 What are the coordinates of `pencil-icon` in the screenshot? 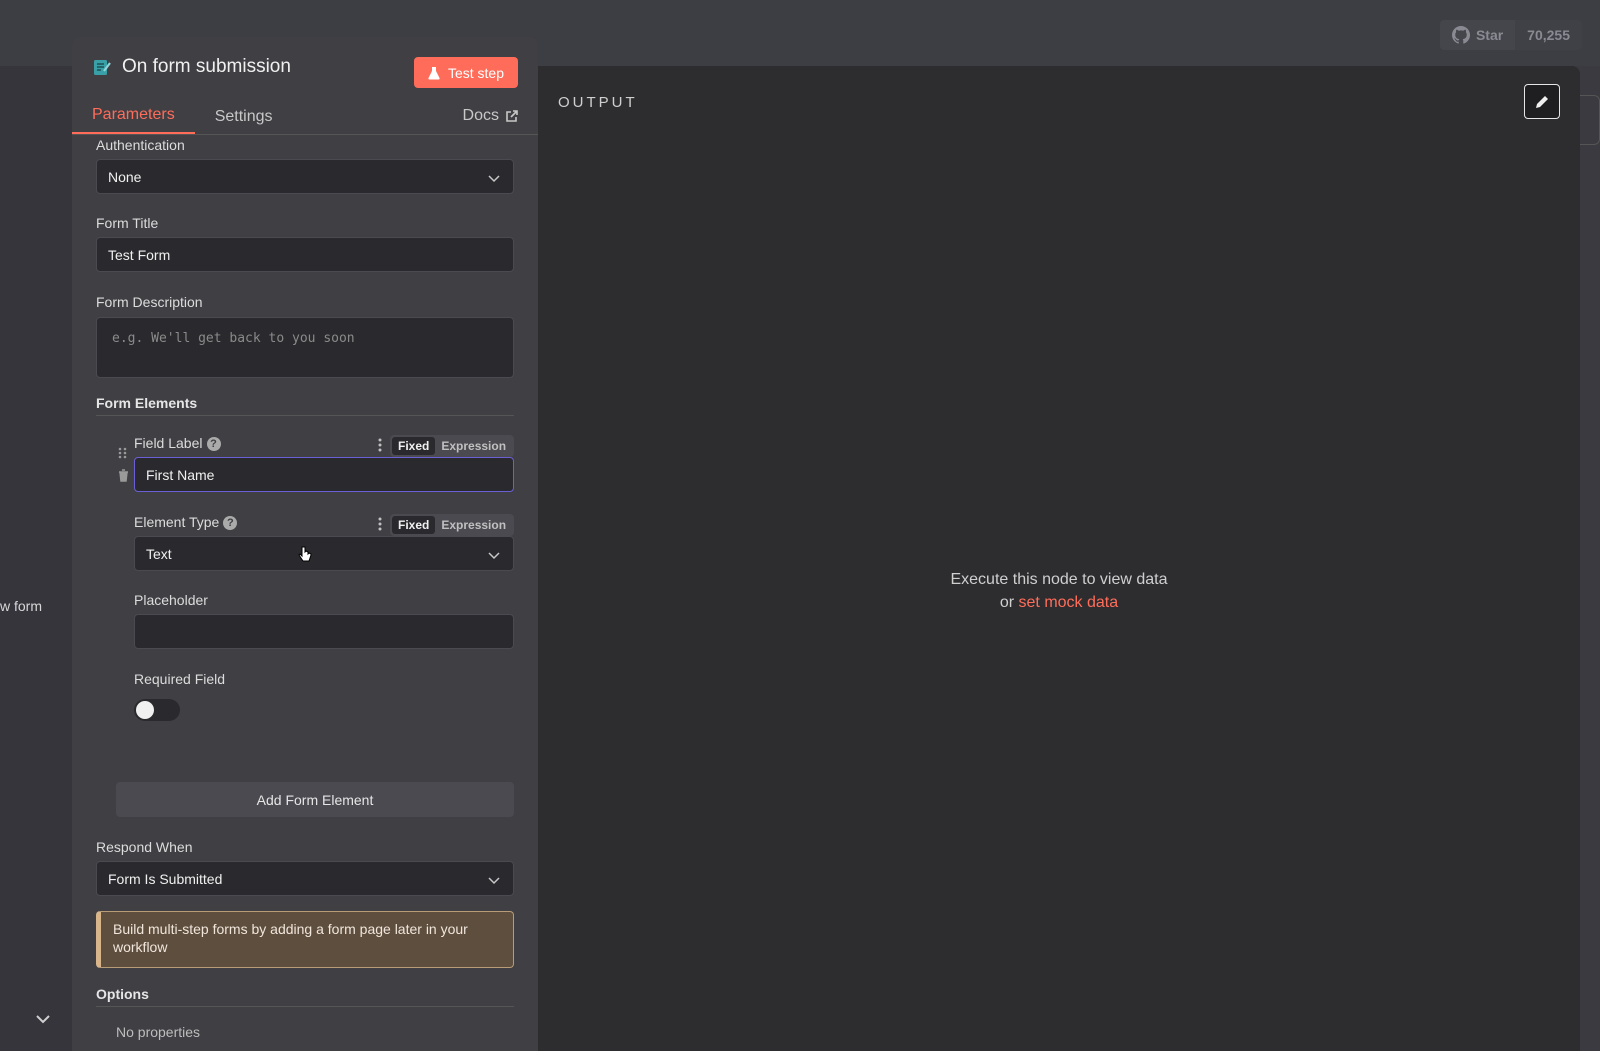 It's located at (1542, 101).